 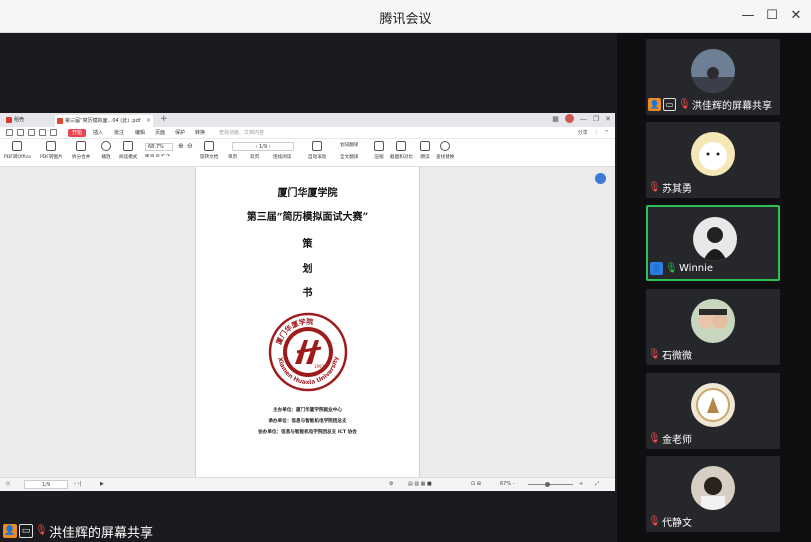 What do you see at coordinates (677, 189) in the screenshot?
I see `participant-name: 苏其勇` at bounding box center [677, 189].